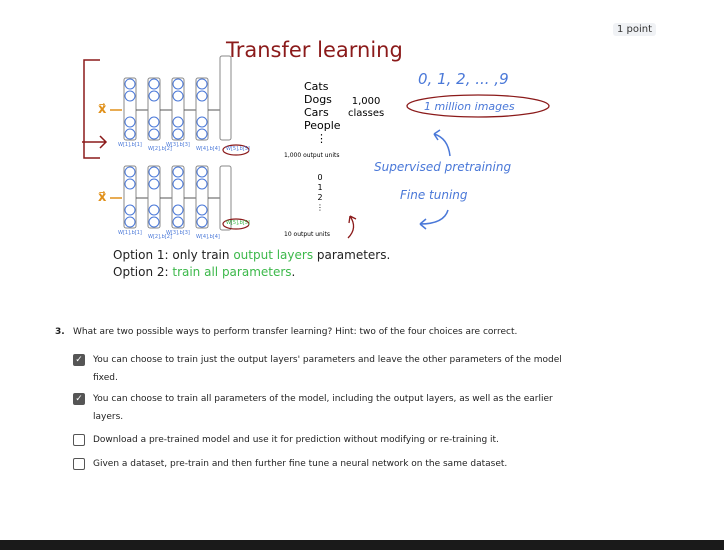  What do you see at coordinates (307, 234) in the screenshot?
I see `output-units-bottom: 10 output units` at bounding box center [307, 234].